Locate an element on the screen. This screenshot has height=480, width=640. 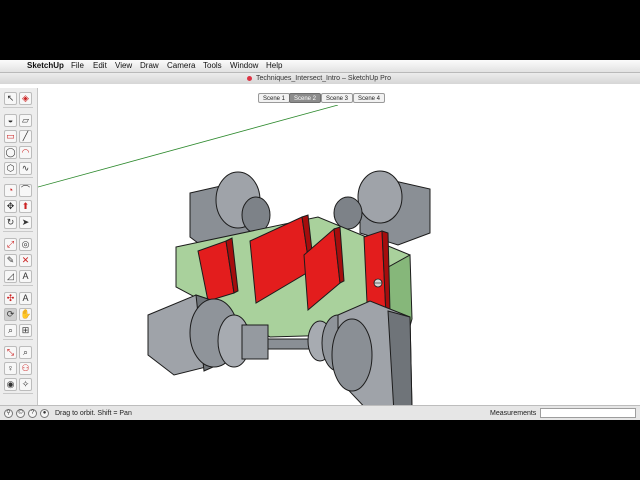
scale-tool: ⤢ is located at coordinates (10, 244).